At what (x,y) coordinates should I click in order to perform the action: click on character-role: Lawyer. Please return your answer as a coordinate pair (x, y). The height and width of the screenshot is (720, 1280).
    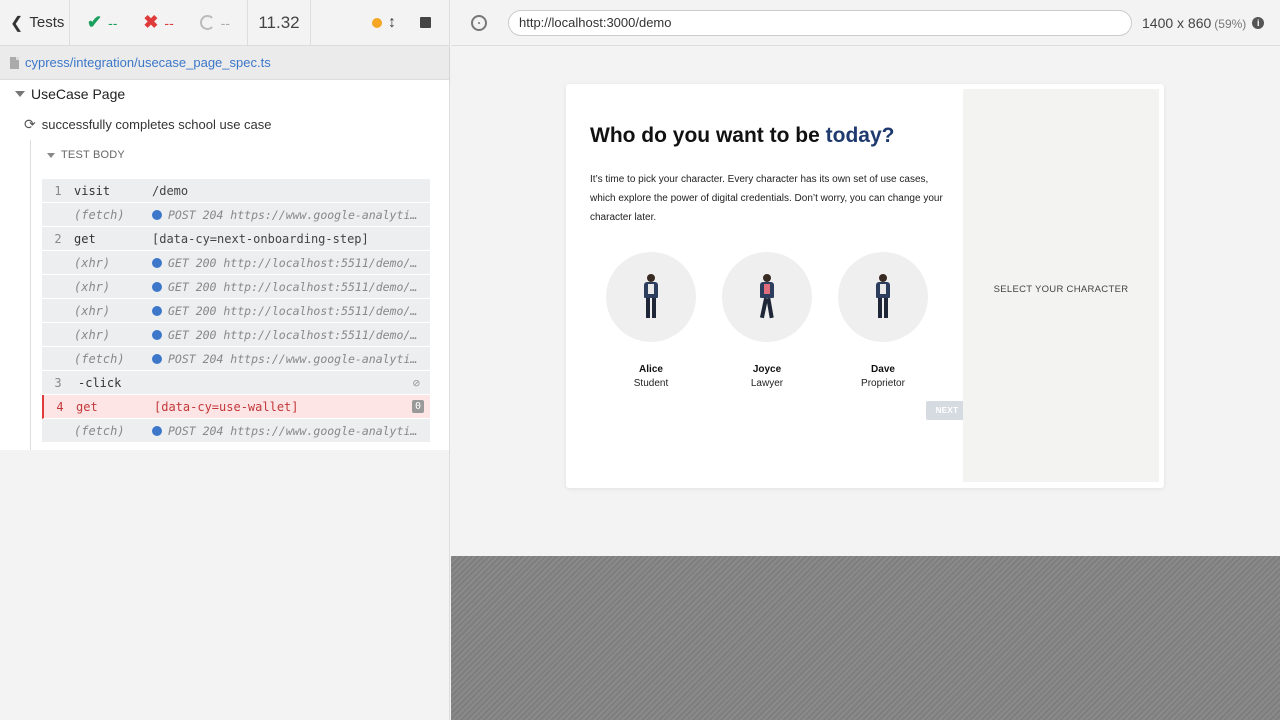
    Looking at the image, I should click on (767, 383).